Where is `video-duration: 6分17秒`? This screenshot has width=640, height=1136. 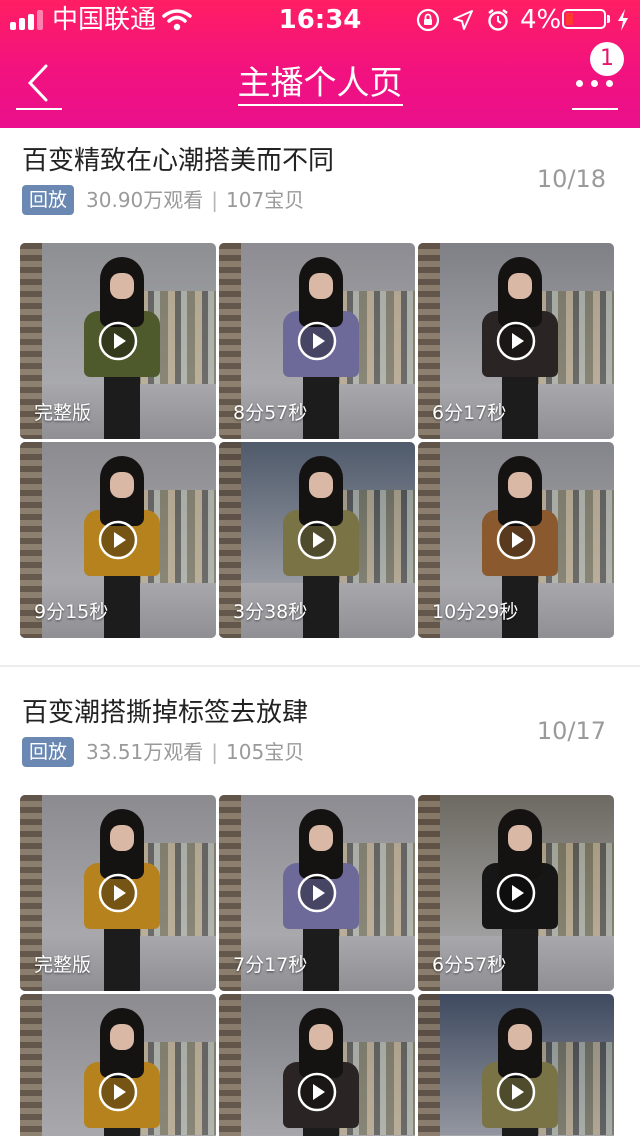 video-duration: 6分17秒 is located at coordinates (469, 413).